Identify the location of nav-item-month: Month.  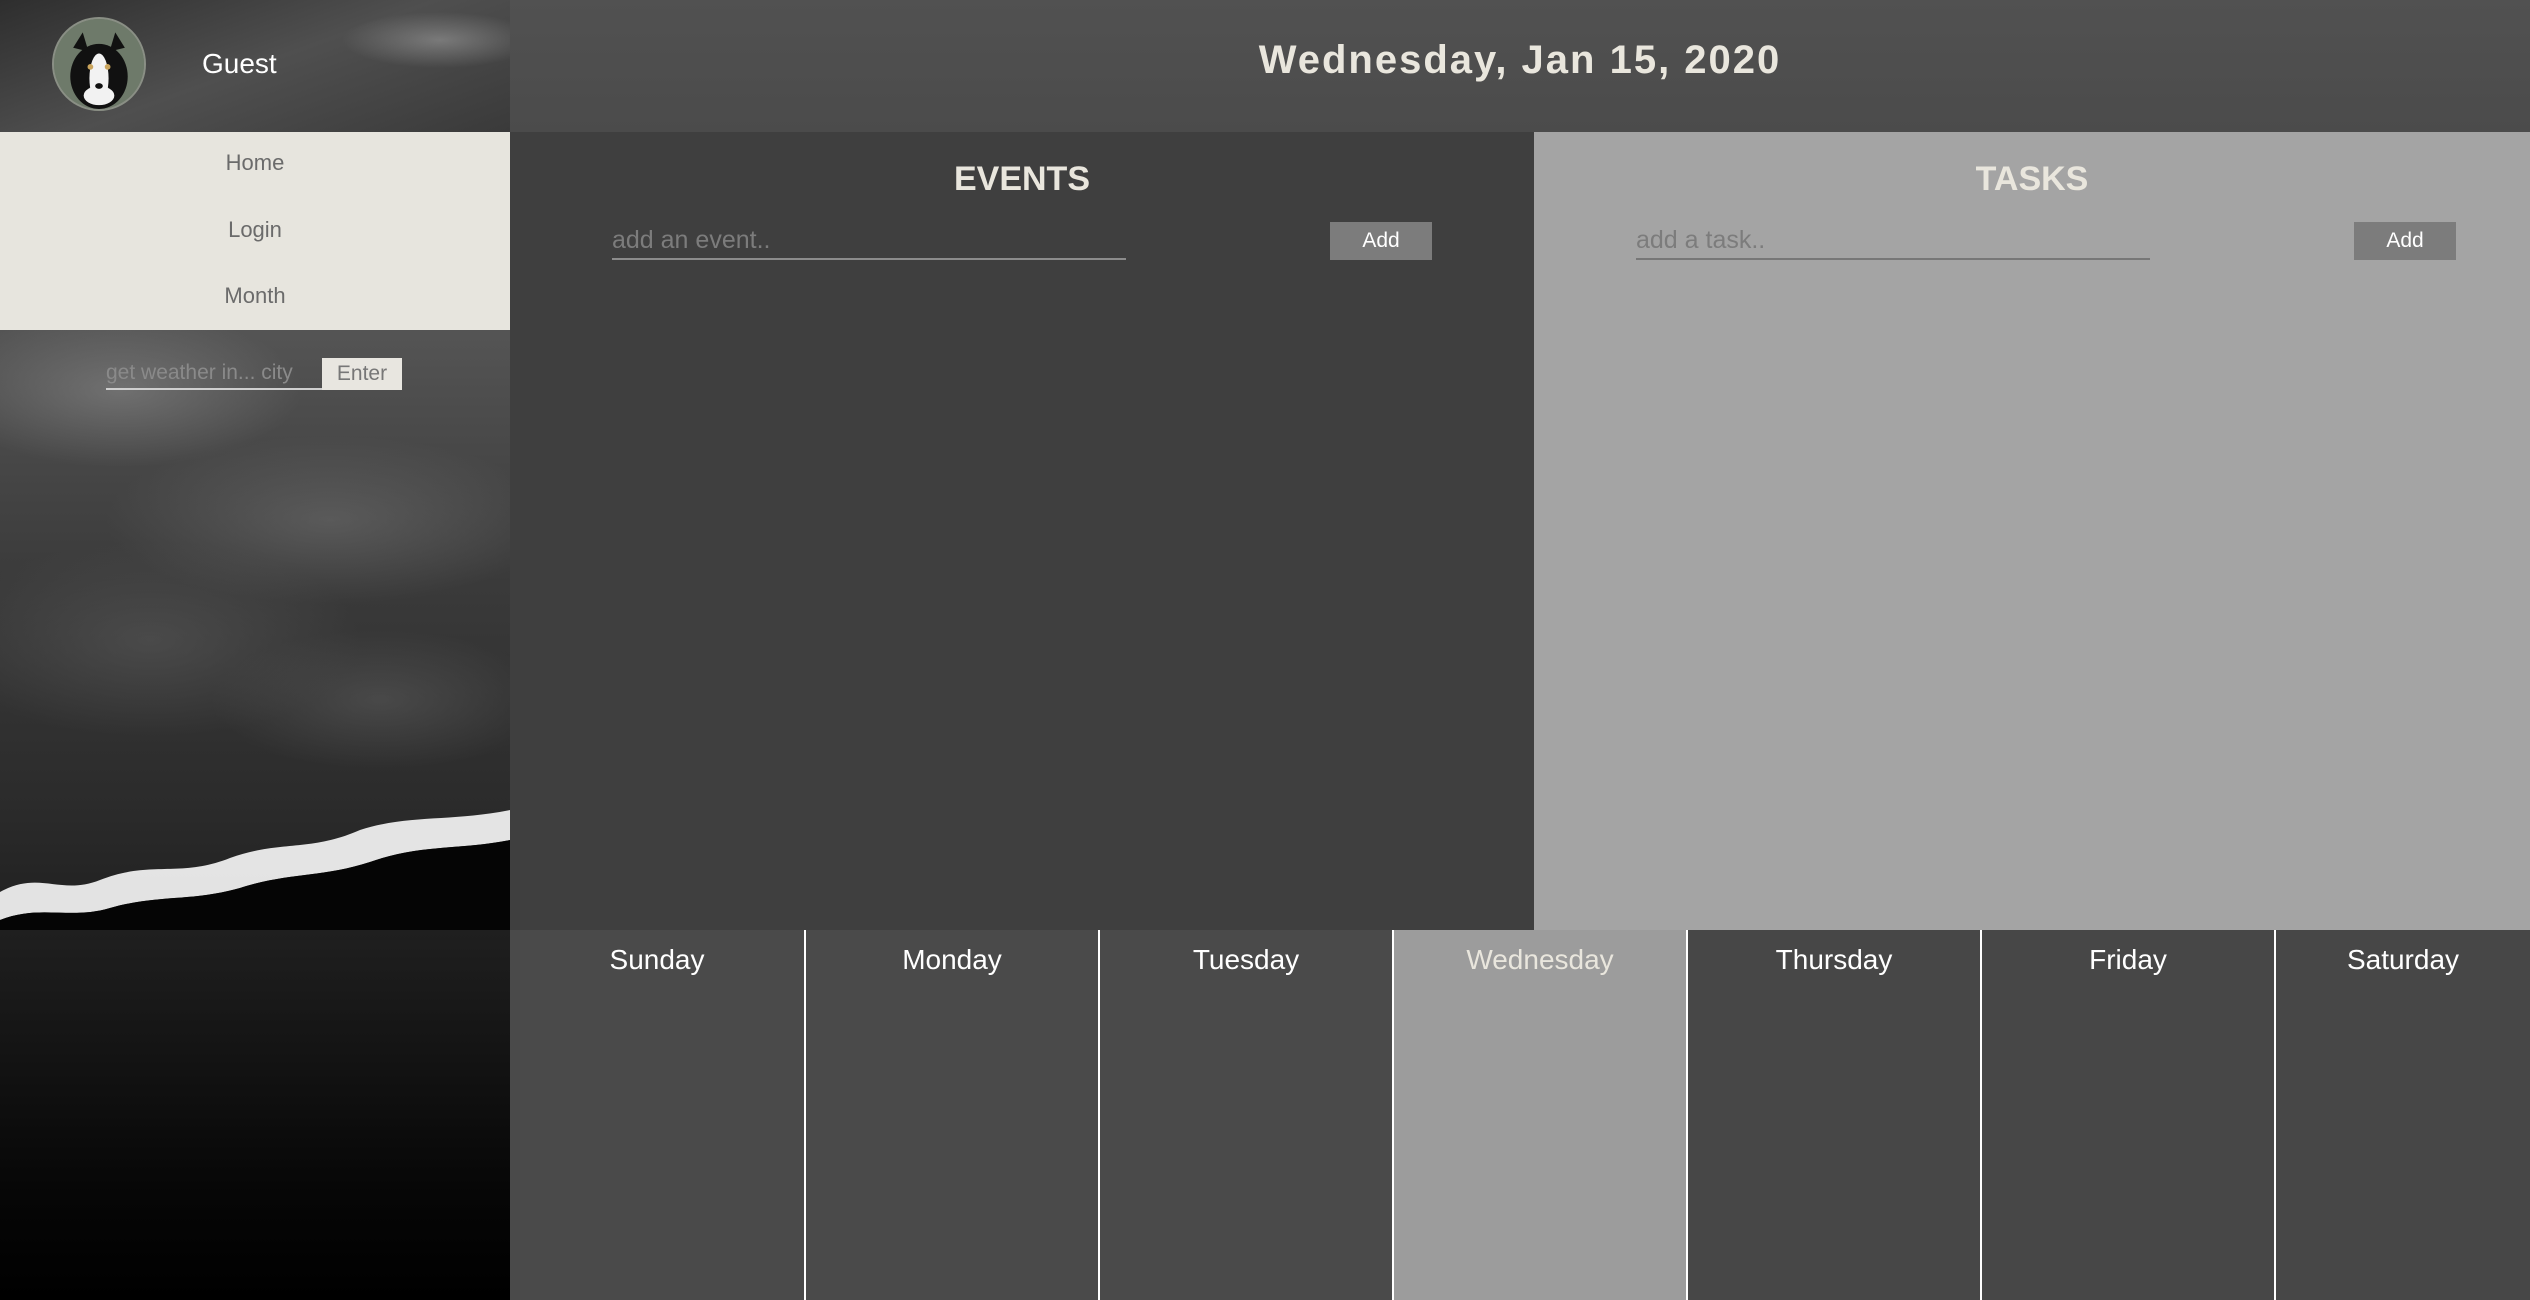
(255, 296).